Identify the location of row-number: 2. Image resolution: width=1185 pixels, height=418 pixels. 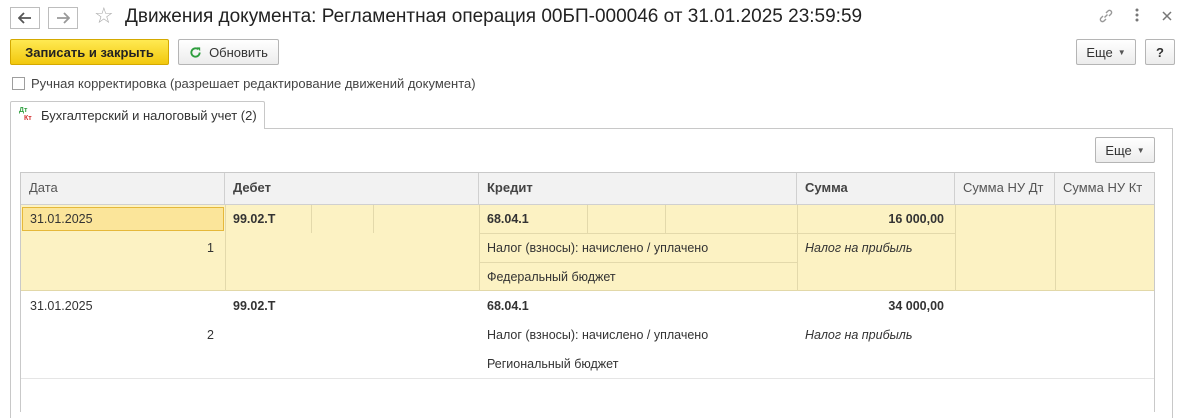
(210, 335).